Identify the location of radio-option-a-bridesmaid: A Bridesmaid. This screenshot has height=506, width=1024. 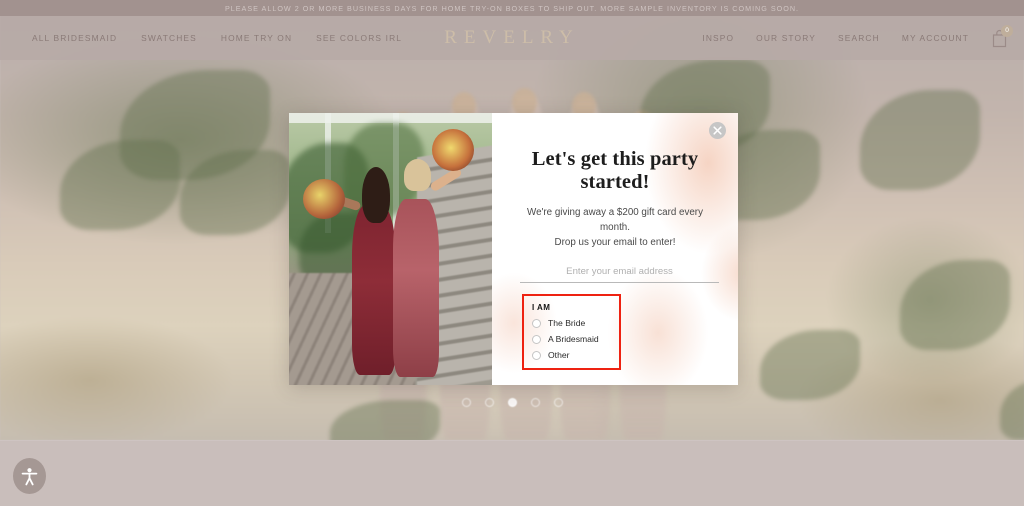
(571, 339).